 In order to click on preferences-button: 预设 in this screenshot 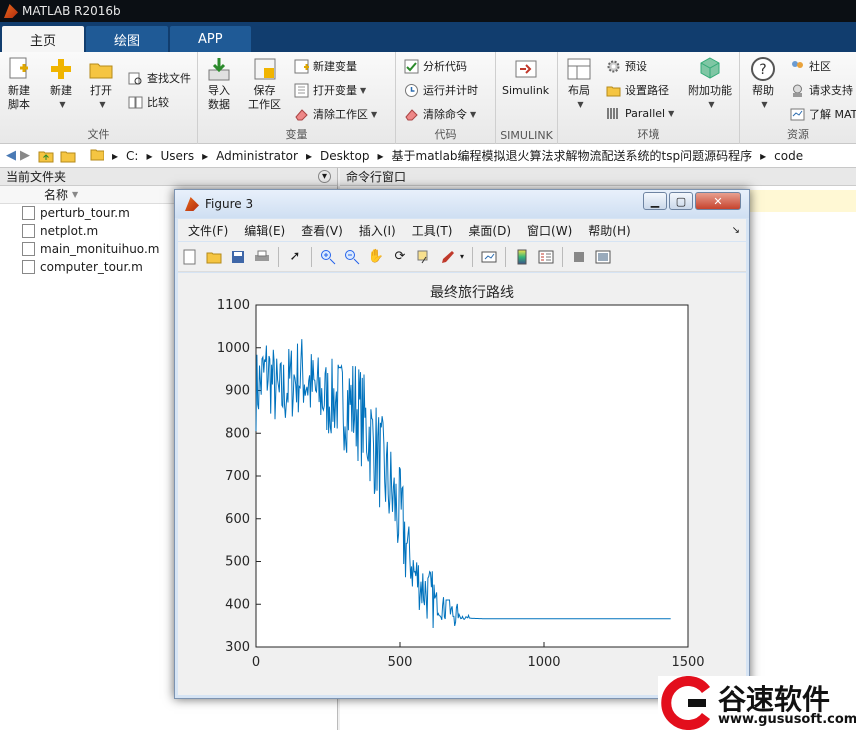, I will do `click(626, 66)`.